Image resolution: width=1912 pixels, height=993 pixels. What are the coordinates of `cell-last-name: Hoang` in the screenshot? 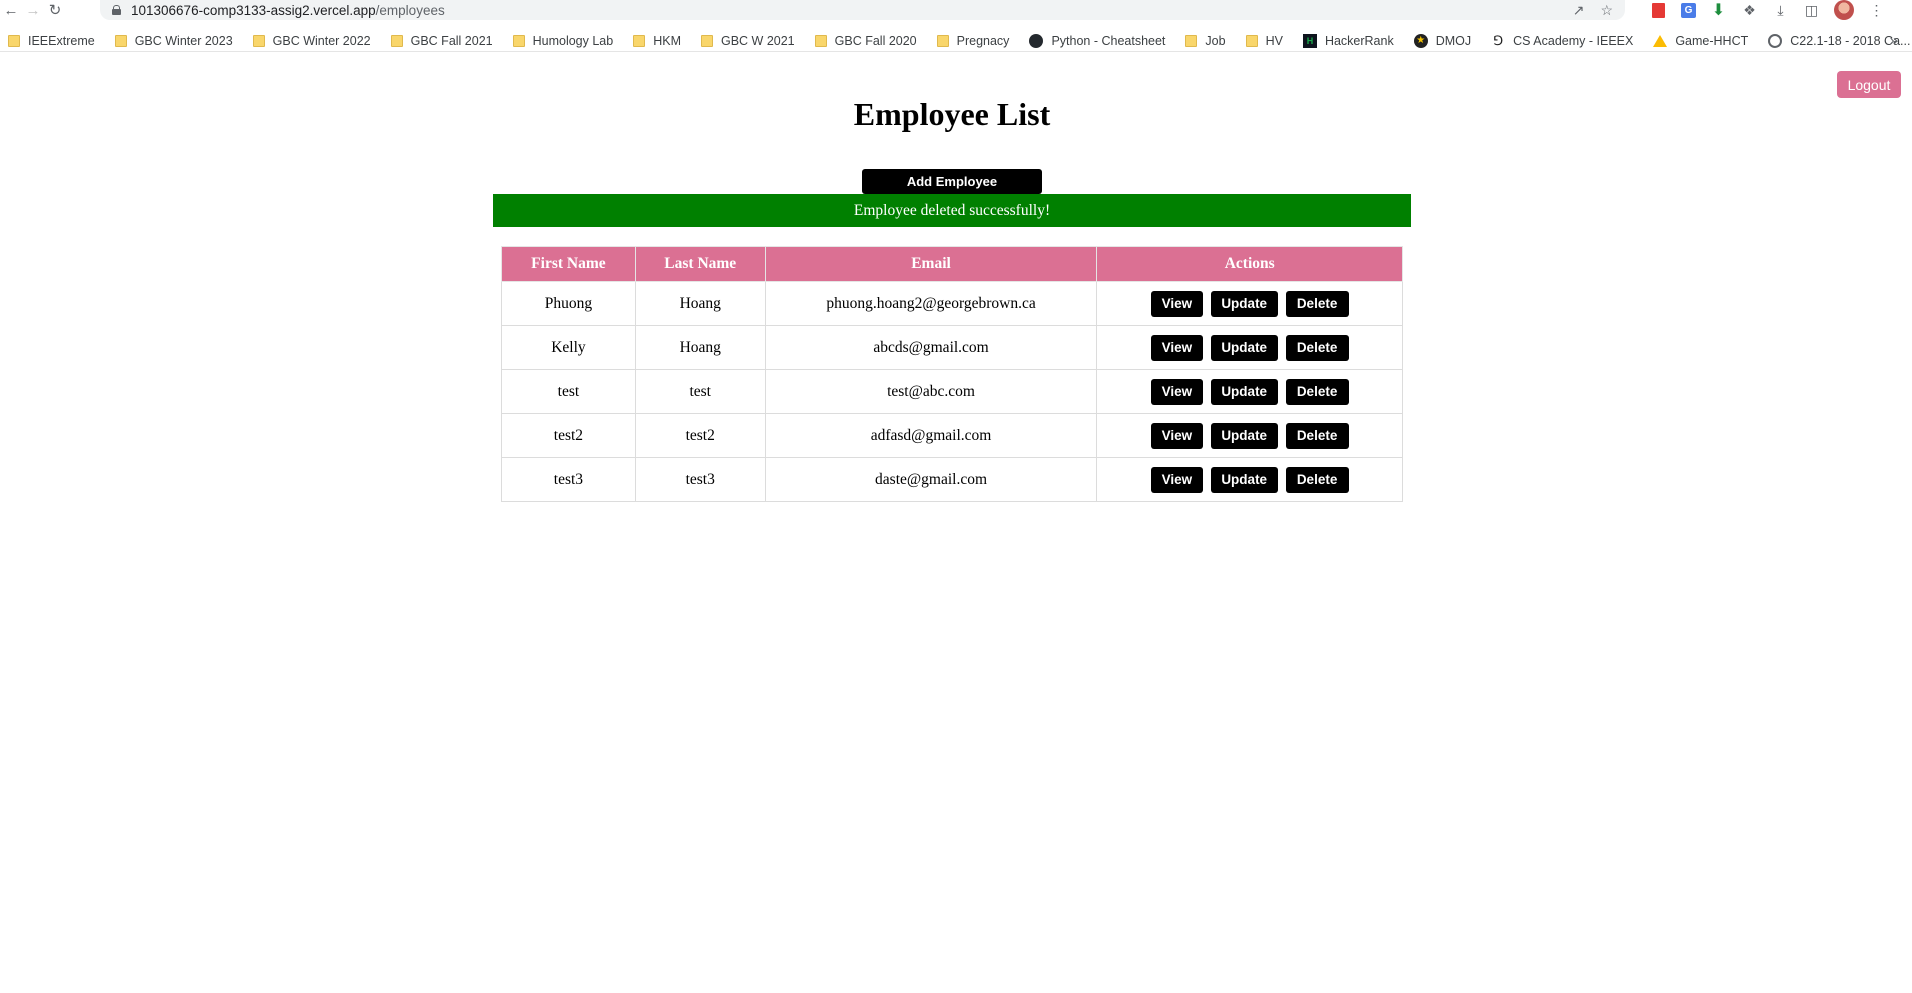 It's located at (700, 347).